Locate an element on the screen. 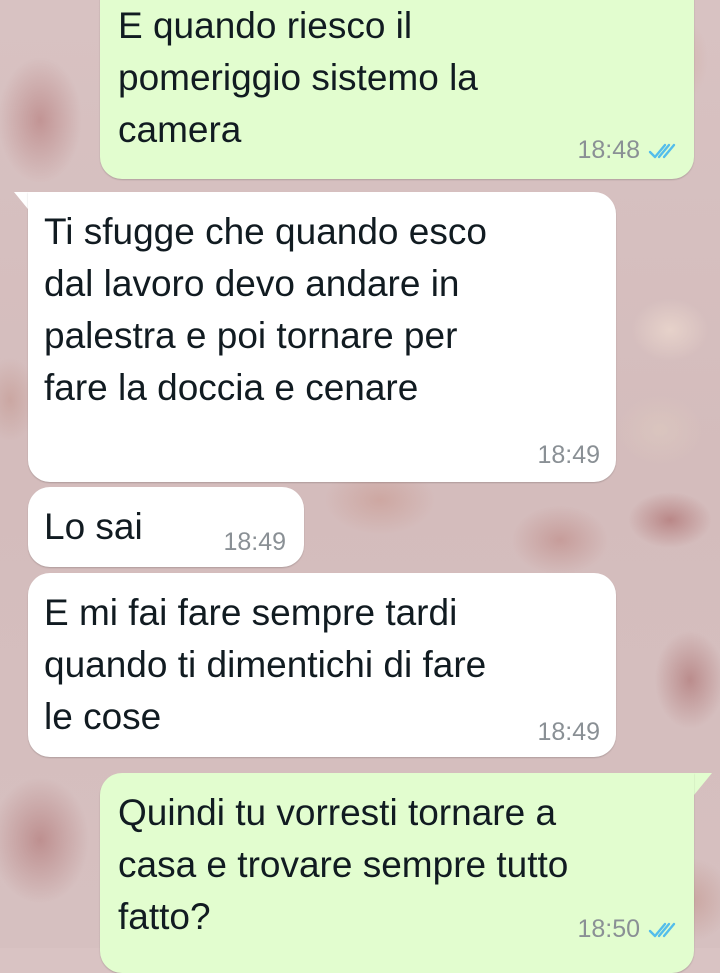  bubble-tail is located at coordinates (703, 784).